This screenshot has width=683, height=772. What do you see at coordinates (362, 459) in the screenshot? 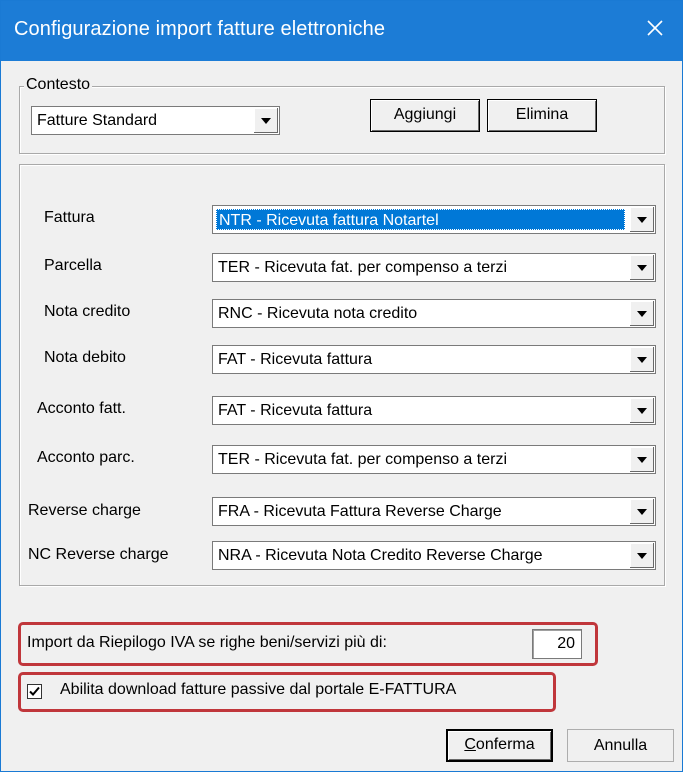
I see `mapping-value-acconto-parc: TER - Ricevuta fat. per compenso a terzi` at bounding box center [362, 459].